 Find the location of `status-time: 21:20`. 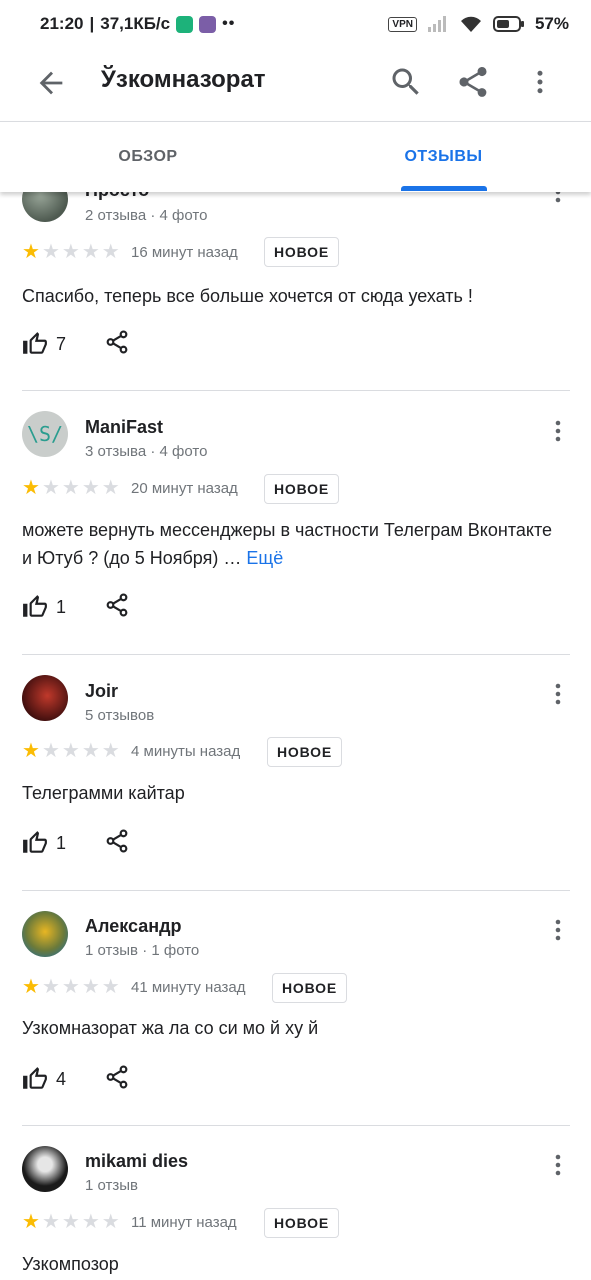

status-time: 21:20 is located at coordinates (62, 23).